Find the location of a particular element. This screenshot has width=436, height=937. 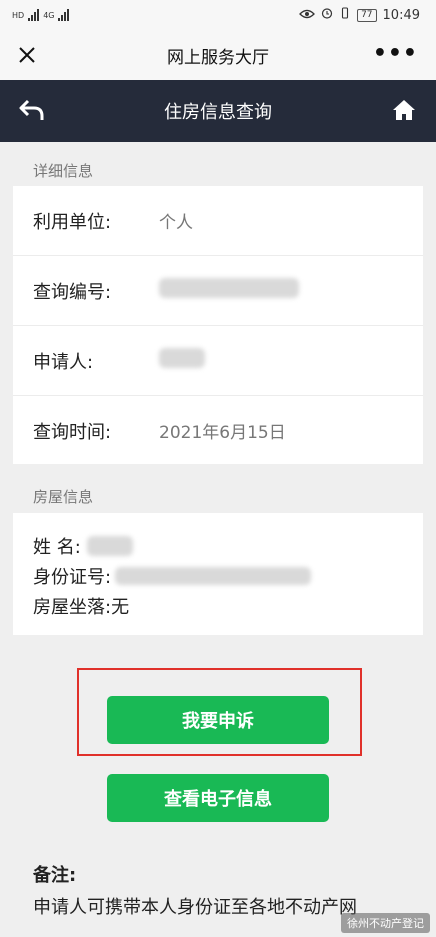

detail-key: 申请人: is located at coordinates (63, 362).